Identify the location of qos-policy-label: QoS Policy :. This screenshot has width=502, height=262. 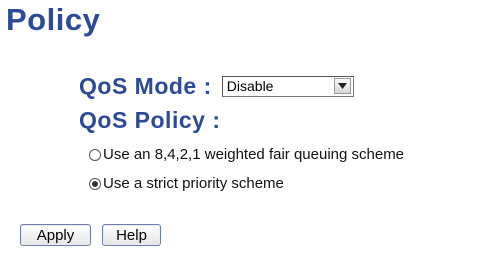
(150, 120).